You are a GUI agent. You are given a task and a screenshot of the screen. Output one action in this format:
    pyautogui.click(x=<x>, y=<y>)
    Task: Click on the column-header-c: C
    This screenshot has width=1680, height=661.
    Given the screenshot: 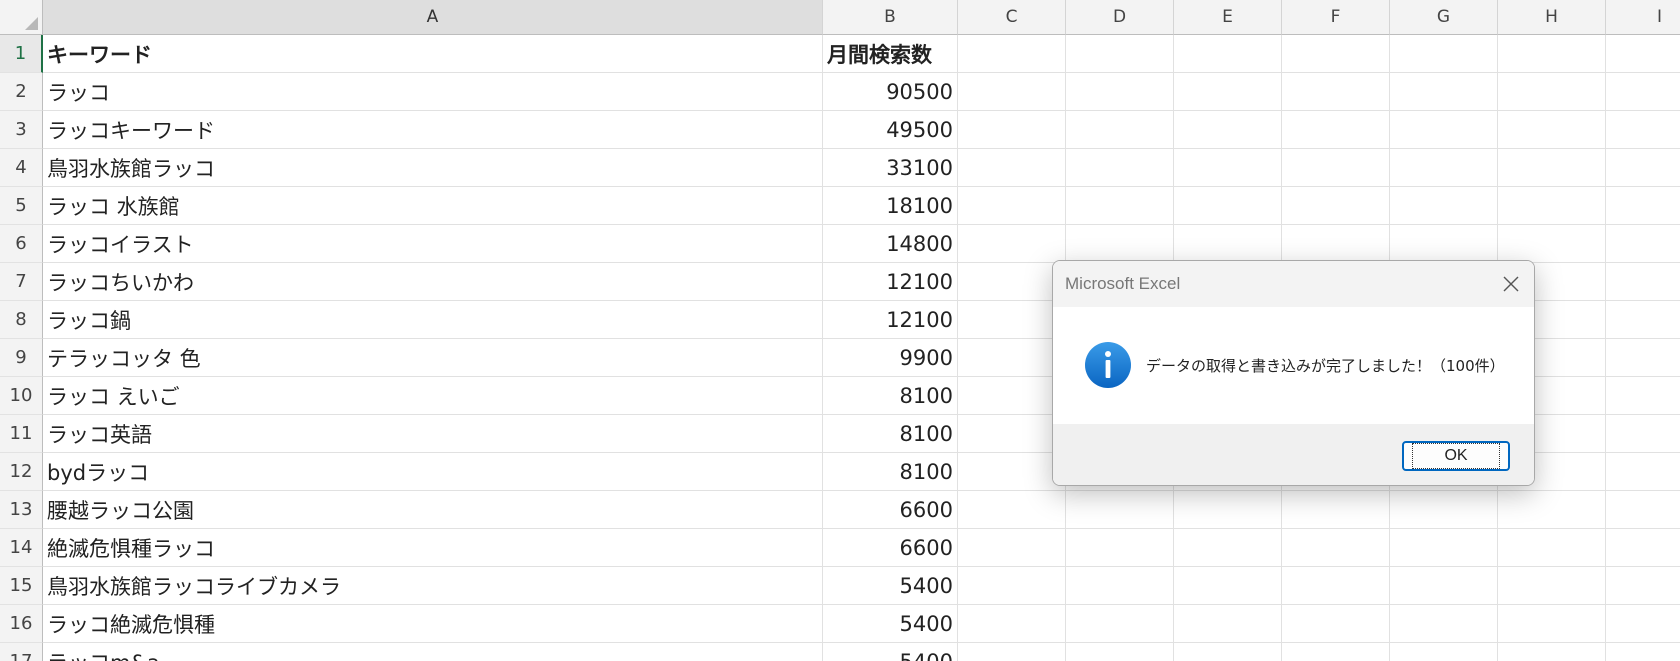 What is the action you would take?
    pyautogui.click(x=1012, y=17)
    